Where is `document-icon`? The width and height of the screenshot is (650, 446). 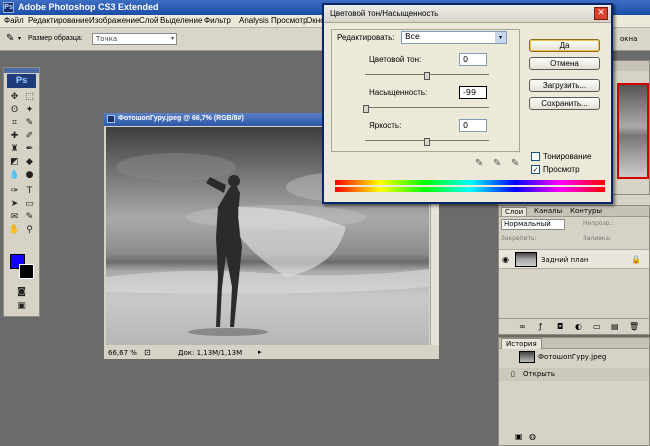
document-icon is located at coordinates (111, 119).